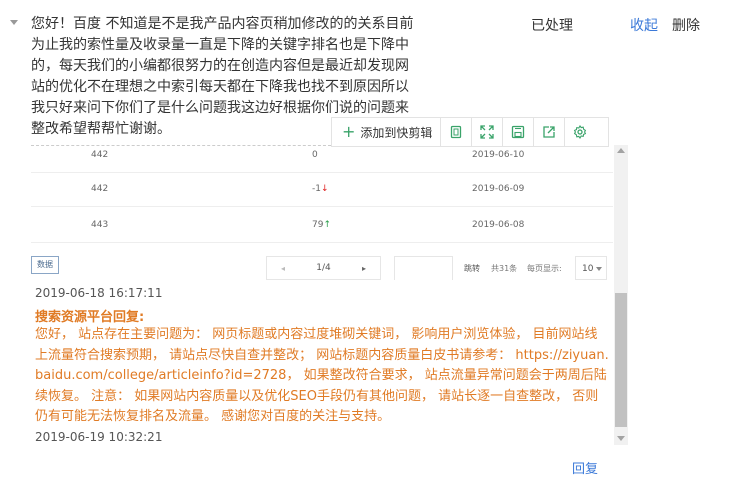  Describe the element at coordinates (686, 25) in the screenshot. I see `delete-link: 删除` at that location.